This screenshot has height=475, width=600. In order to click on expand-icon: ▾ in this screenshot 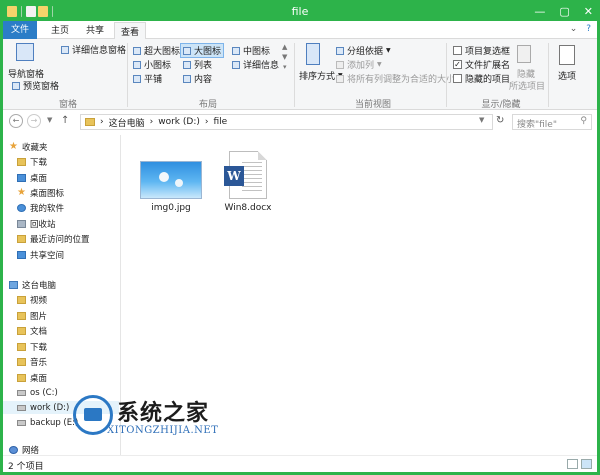, I will do `click(285, 67)`.